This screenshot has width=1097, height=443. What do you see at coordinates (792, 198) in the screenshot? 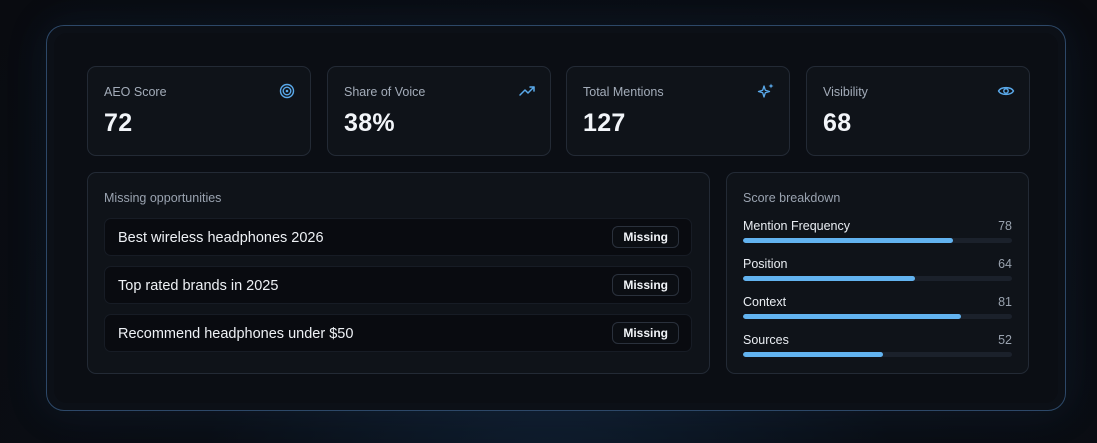
I see `panel-title: Score breakdown` at bounding box center [792, 198].